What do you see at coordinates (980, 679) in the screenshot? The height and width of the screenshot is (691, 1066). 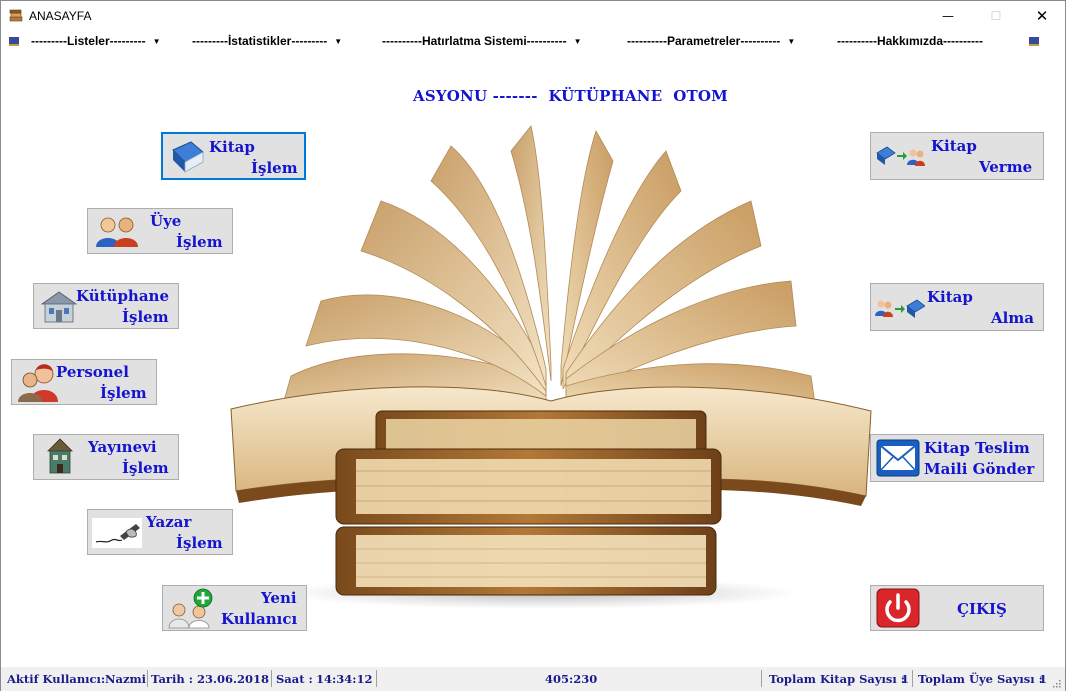 I see `member-count-label: Toplam Üye Sayısı :` at bounding box center [980, 679].